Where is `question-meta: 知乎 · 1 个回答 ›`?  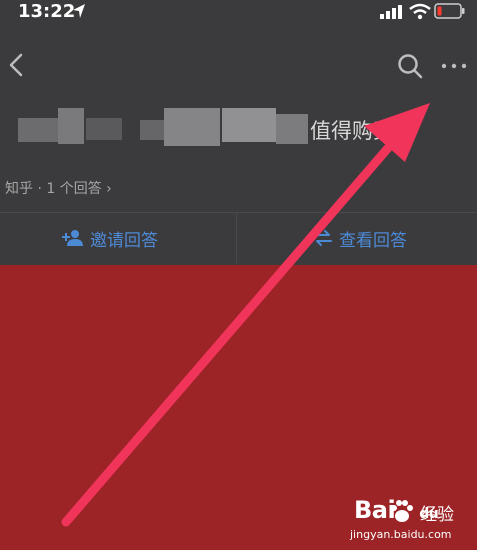 question-meta: 知乎 · 1 个回答 › is located at coordinates (58, 188).